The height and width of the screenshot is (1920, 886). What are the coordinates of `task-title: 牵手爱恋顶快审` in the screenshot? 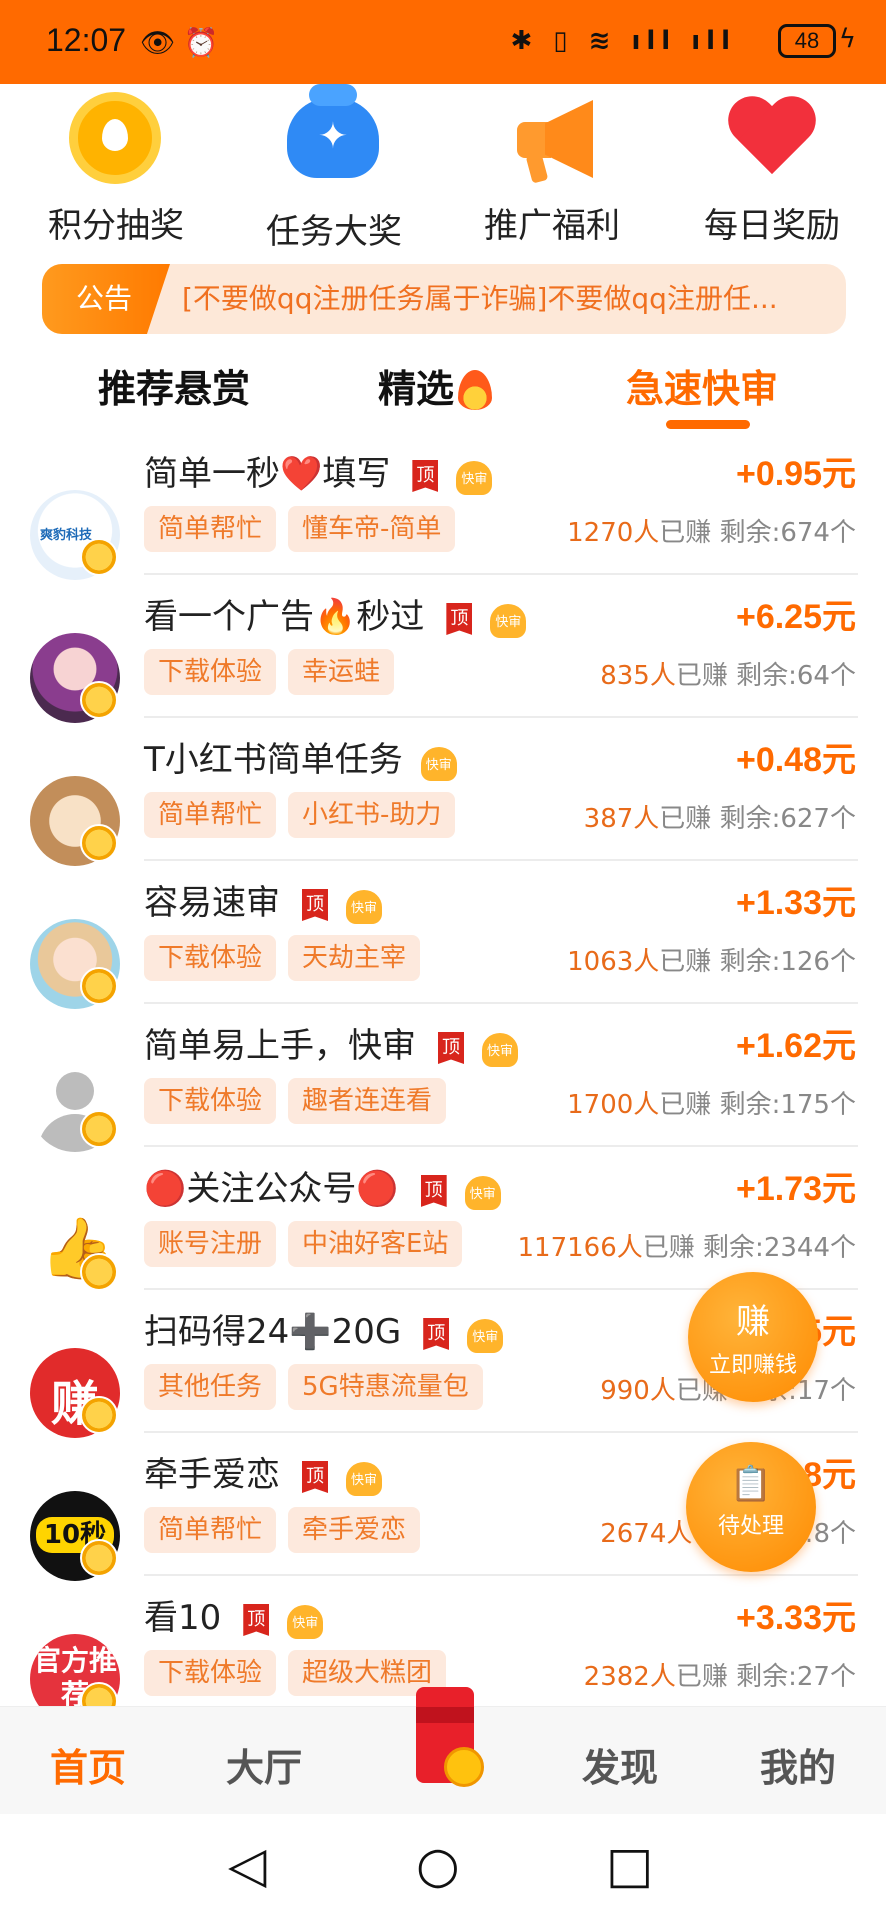 It's located at (263, 1471).